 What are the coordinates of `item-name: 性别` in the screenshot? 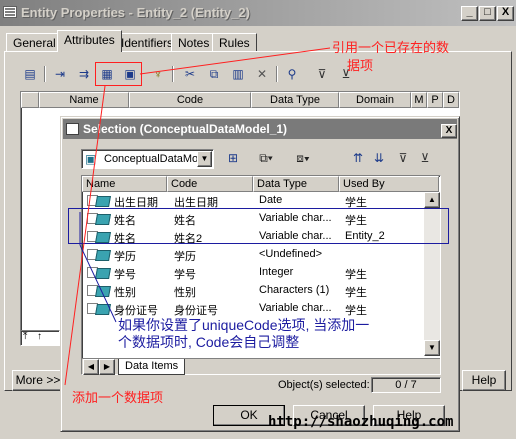 It's located at (125, 293).